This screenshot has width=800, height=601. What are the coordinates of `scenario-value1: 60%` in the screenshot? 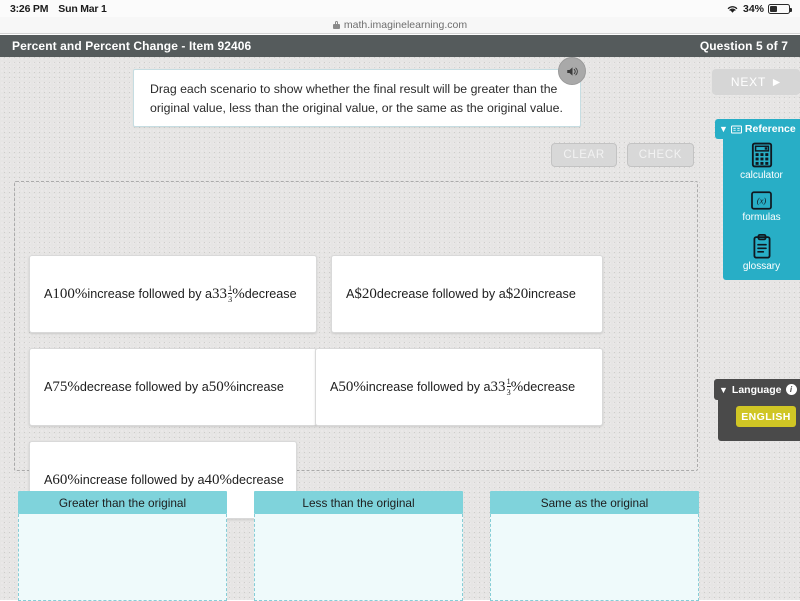 It's located at (66, 479).